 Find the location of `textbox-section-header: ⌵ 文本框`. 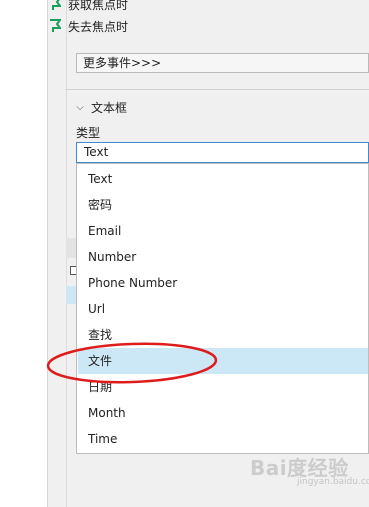

textbox-section-header: ⌵ 文本框 is located at coordinates (101, 107).